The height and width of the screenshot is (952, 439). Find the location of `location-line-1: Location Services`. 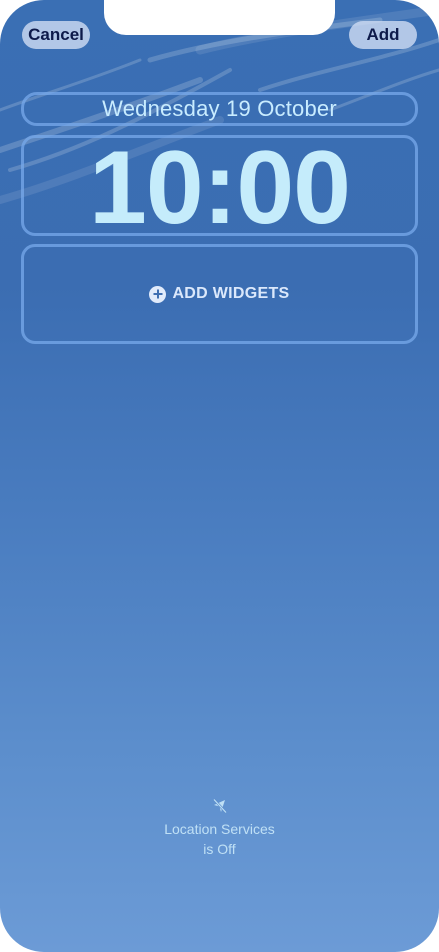

location-line-1: Location Services is located at coordinates (219, 829).